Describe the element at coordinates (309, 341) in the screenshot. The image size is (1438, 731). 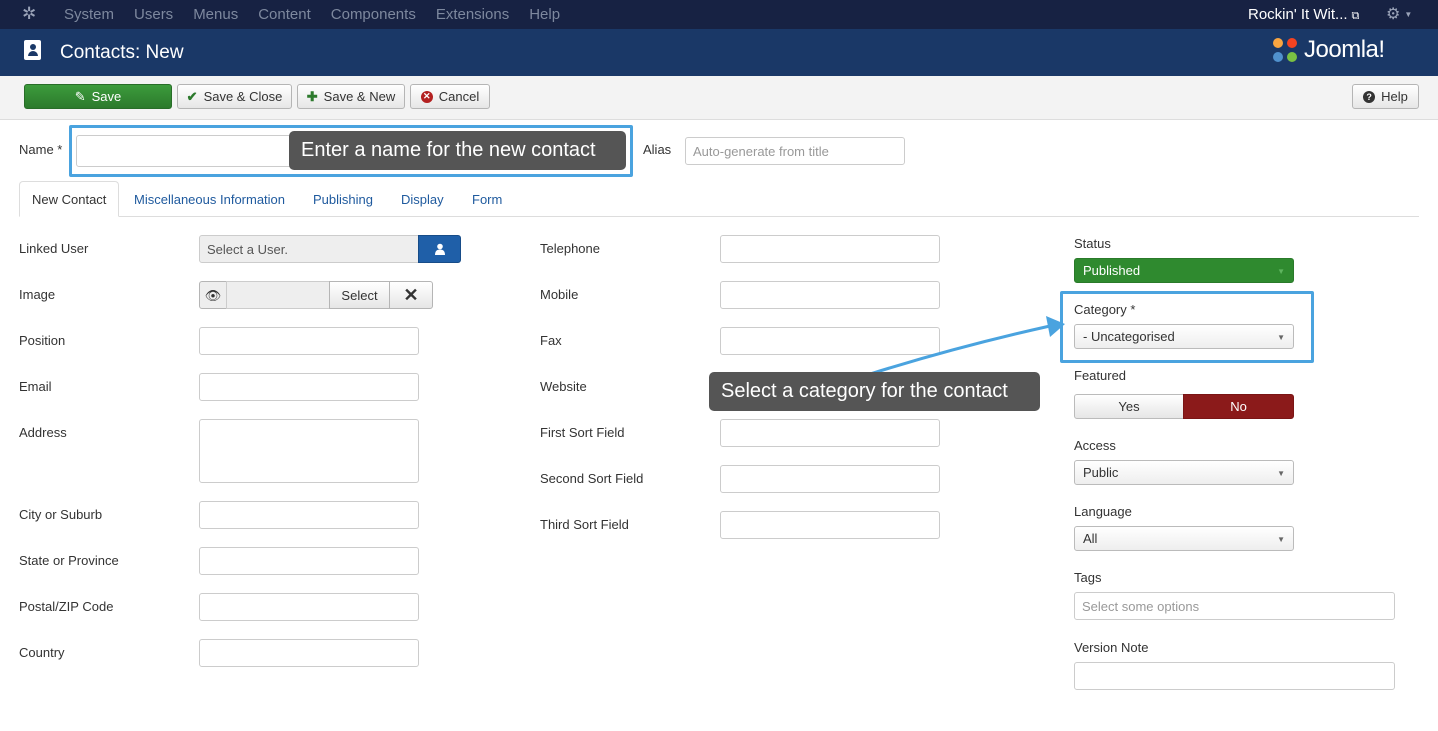
I see `position-input` at that location.